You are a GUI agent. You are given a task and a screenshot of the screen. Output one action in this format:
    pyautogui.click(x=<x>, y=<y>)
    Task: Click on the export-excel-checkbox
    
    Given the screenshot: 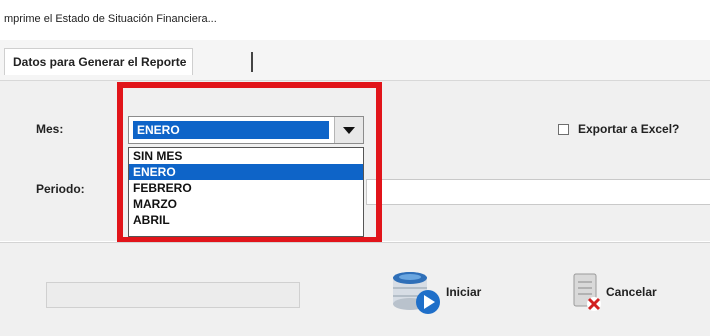 What is the action you would take?
    pyautogui.click(x=563, y=129)
    